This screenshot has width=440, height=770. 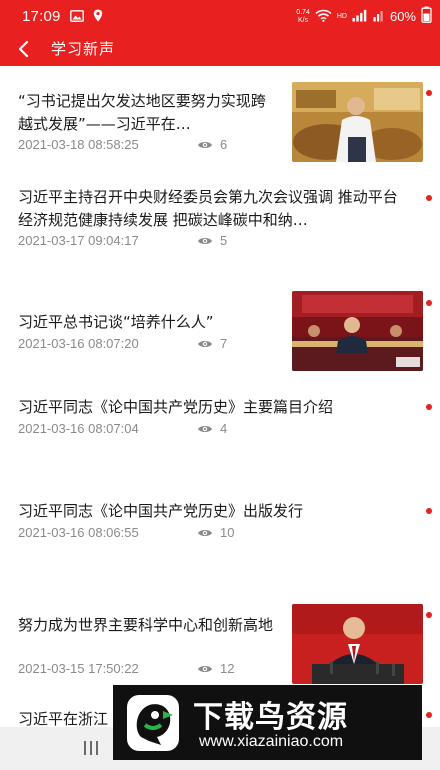 I want to click on news-title: 习近平总书记谈“培养什么人”, so click(x=149, y=322).